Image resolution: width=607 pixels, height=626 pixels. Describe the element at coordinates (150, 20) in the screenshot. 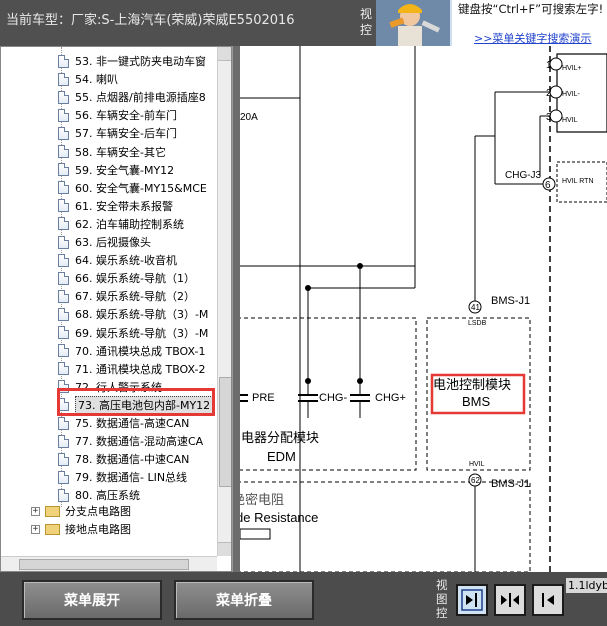

I see `vehicle-info: 当前车型：厂家:S-上海汽车(荣威)荣威E5502016` at that location.